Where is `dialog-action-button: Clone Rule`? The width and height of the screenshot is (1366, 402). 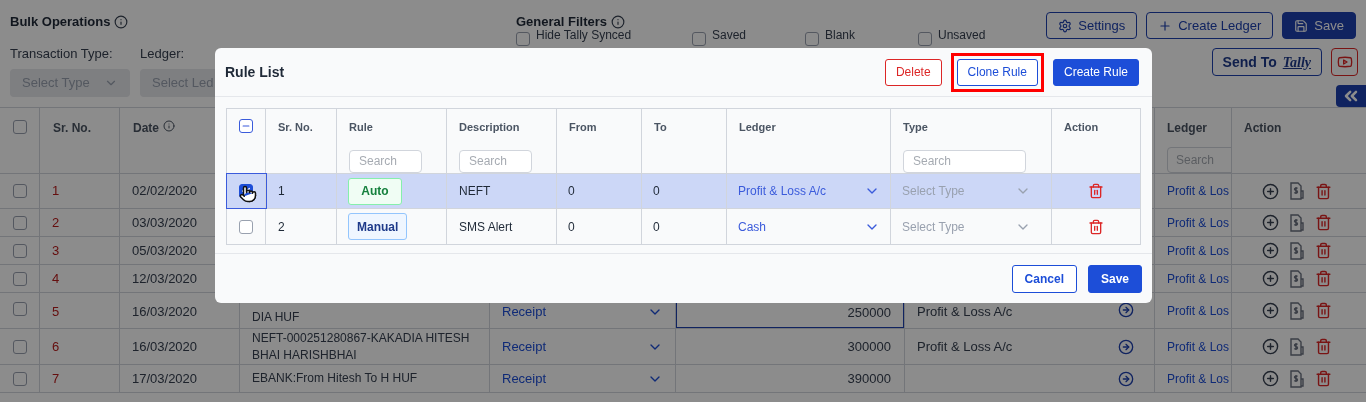 dialog-action-button: Clone Rule is located at coordinates (997, 72).